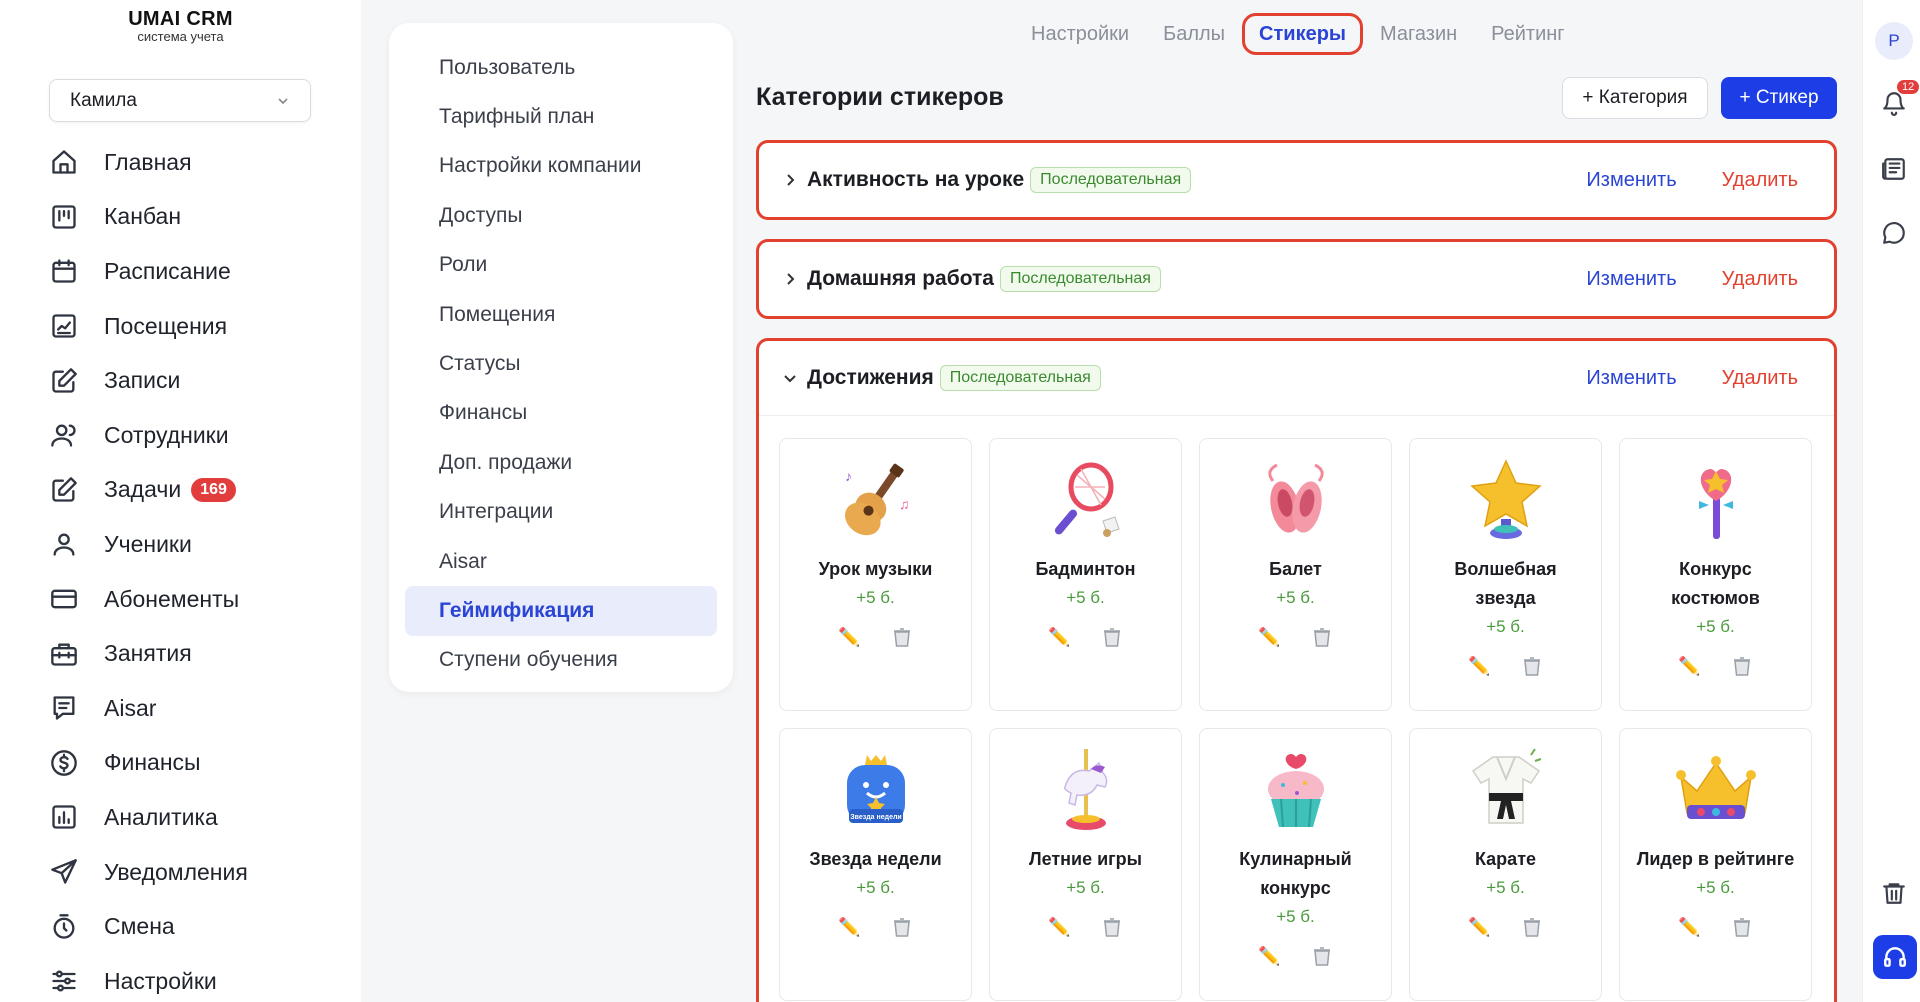 This screenshot has width=1920, height=1002. Describe the element at coordinates (194, 544) in the screenshot. I see `nav-item-students: Ученики` at that location.